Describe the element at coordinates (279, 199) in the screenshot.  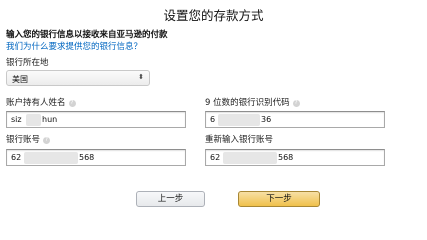
I see `next-step-button: 下一步` at that location.